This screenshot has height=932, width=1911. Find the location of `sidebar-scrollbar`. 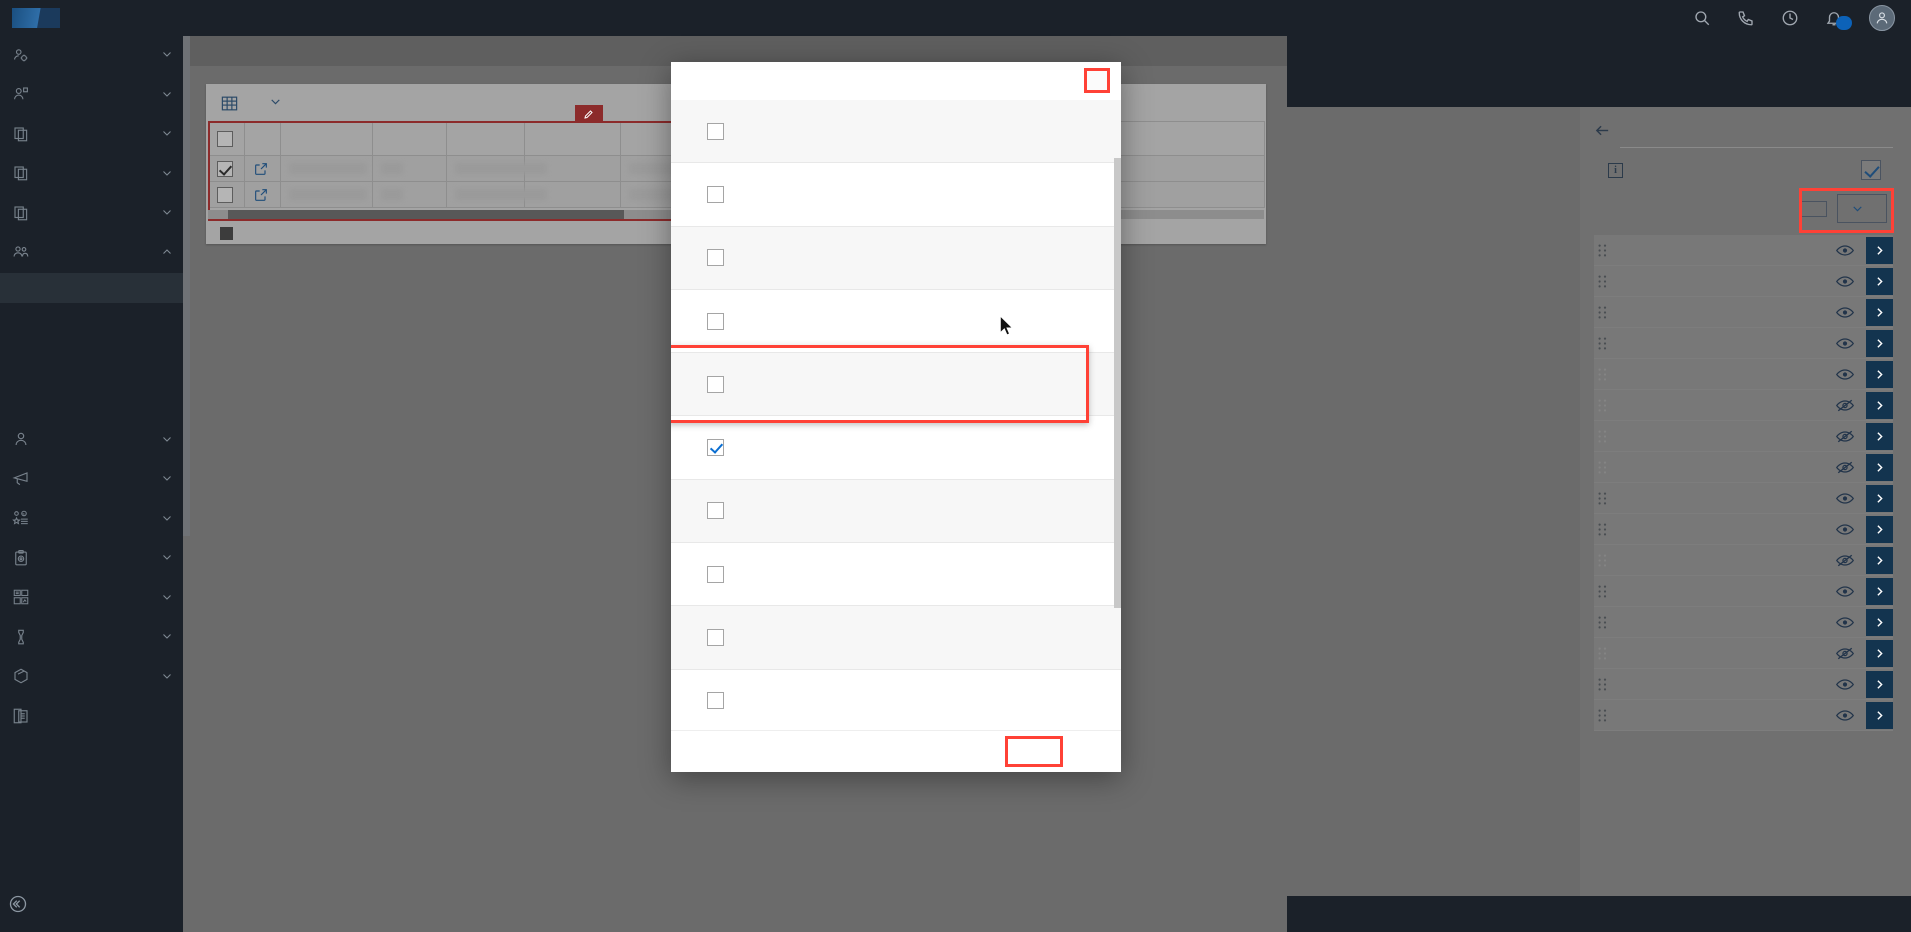

sidebar-scrollbar is located at coordinates (186, 286).